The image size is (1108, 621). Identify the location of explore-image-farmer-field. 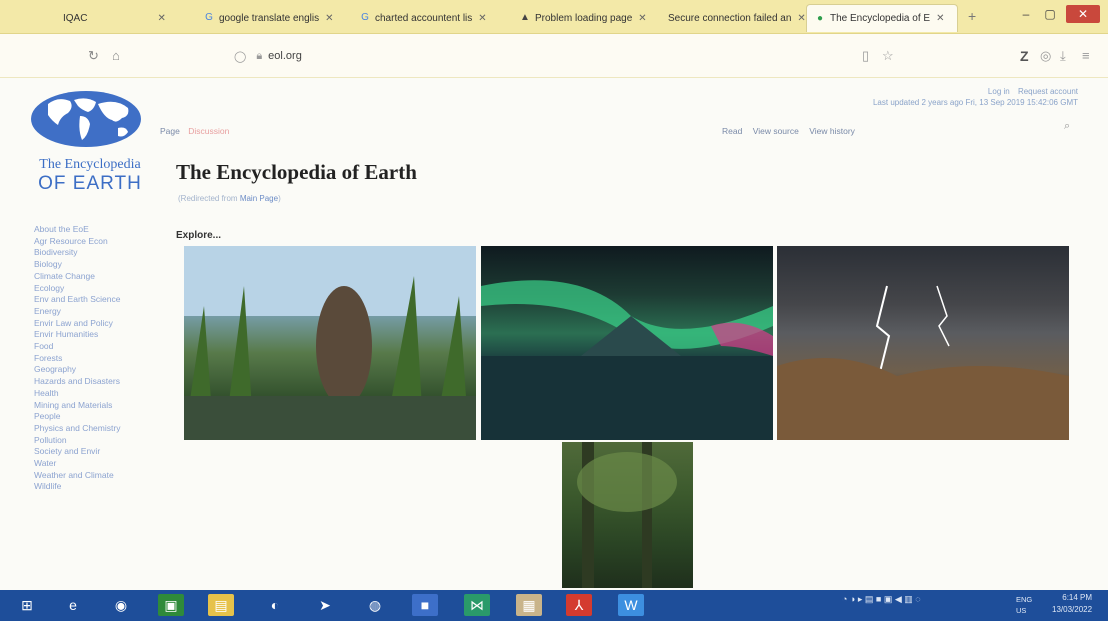
(330, 343).